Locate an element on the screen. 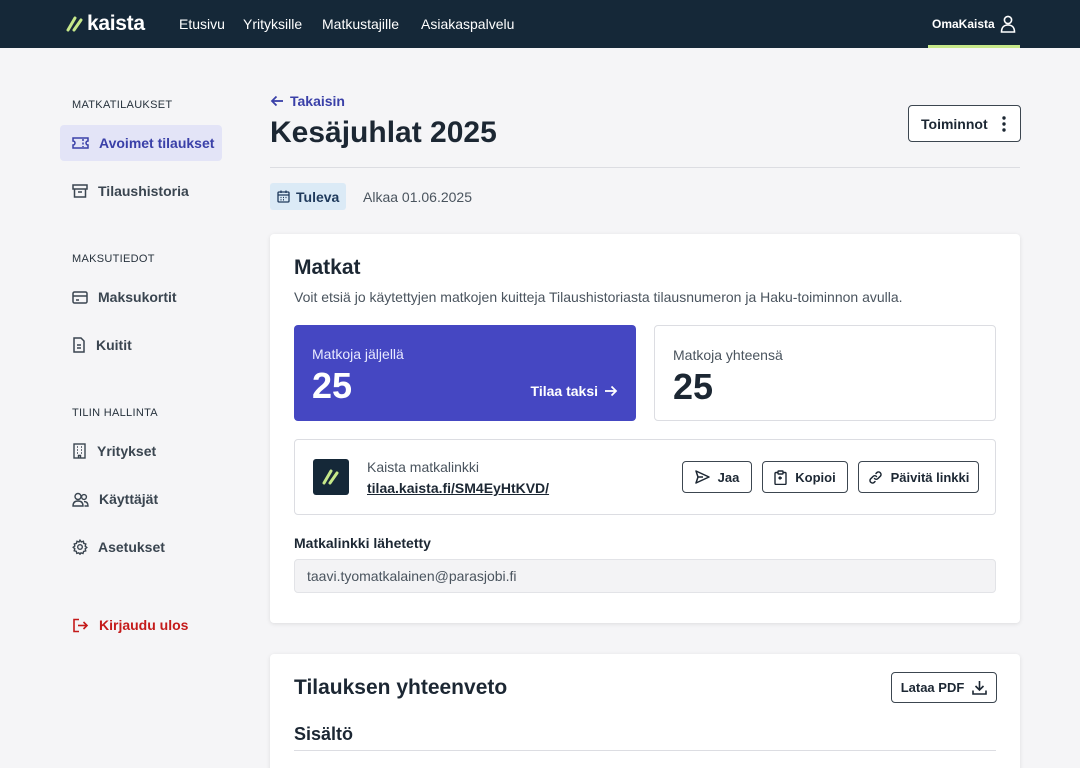  trips-total-label: Matkoja yhteensä is located at coordinates (728, 355).